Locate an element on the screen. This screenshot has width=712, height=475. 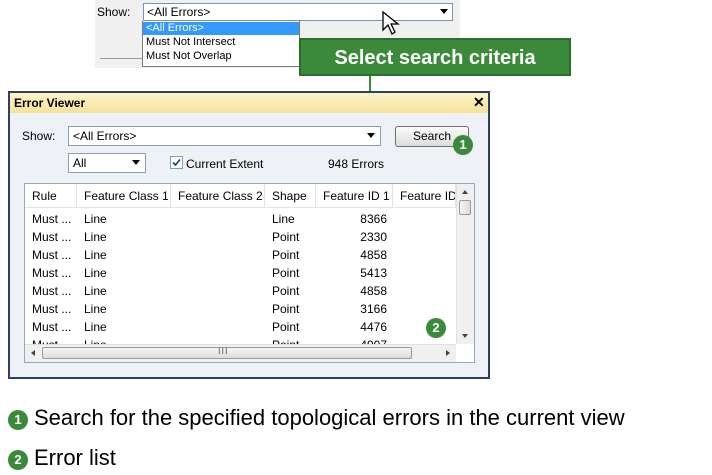
snippet-combo-value: <All Errors> is located at coordinates (179, 12).